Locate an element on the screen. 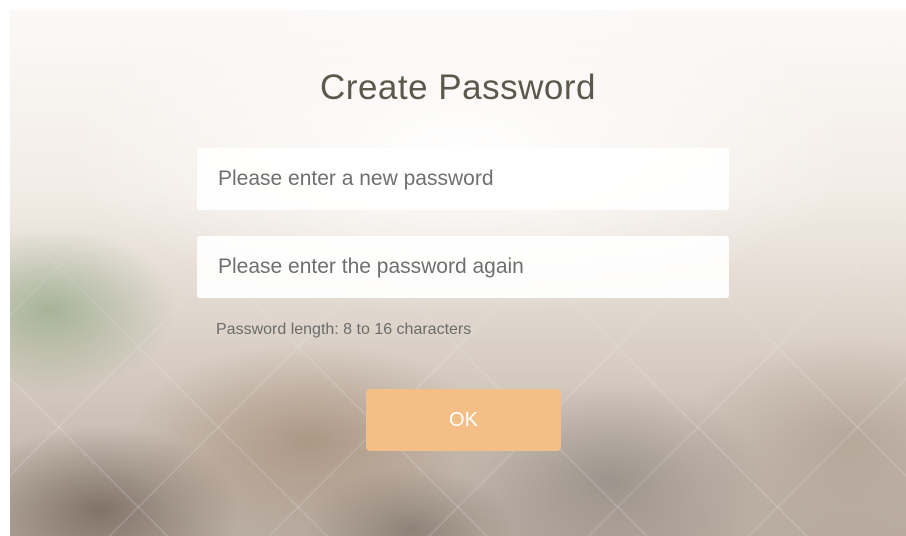 Image resolution: width=906 pixels, height=536 pixels. page-title: Create Password is located at coordinates (458, 87).